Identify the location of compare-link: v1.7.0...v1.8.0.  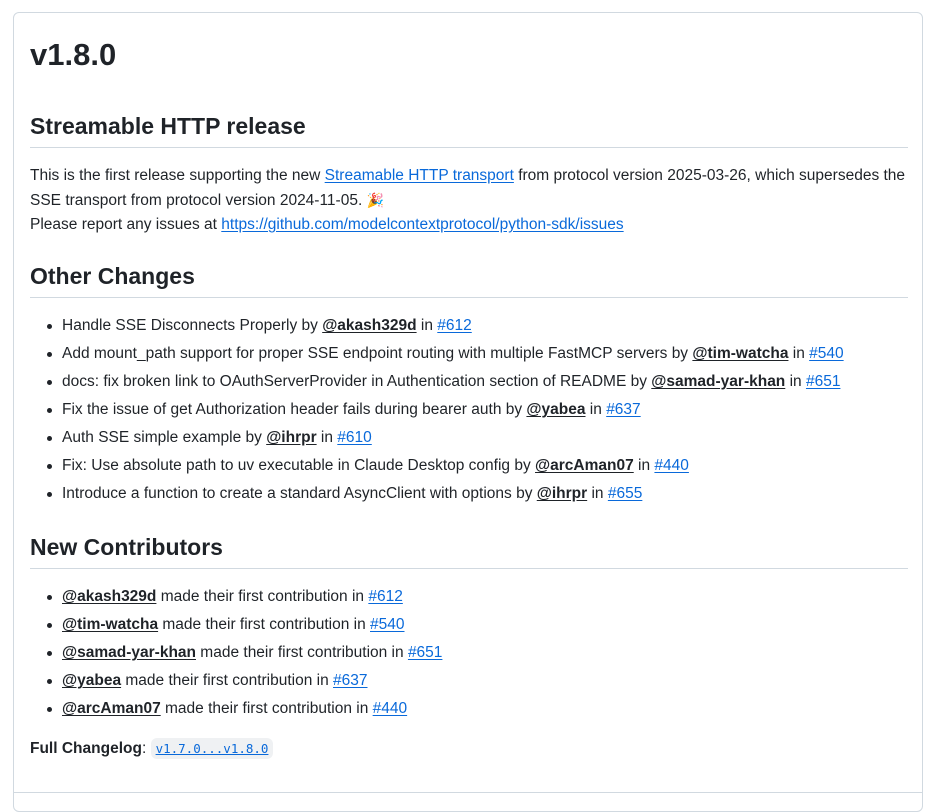
(212, 748).